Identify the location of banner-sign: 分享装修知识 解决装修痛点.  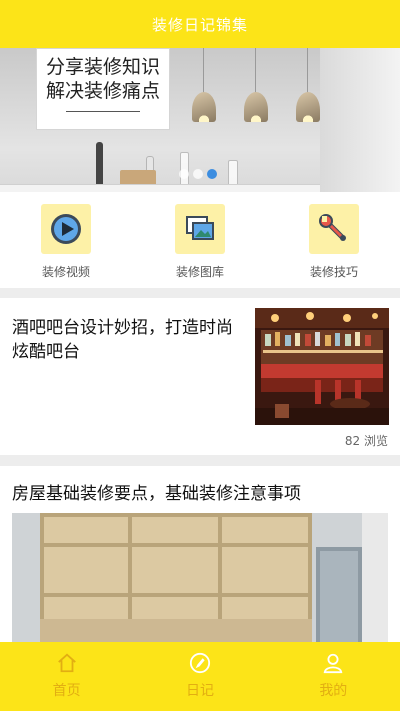
(103, 89).